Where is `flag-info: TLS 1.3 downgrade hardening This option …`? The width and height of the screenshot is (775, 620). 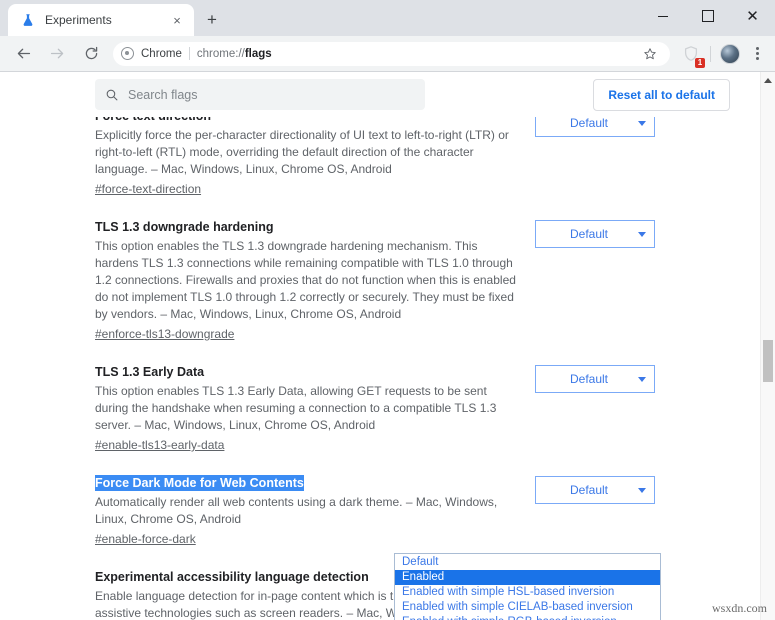
flag-info: TLS 1.3 downgrade hardening This option … is located at coordinates (315, 280).